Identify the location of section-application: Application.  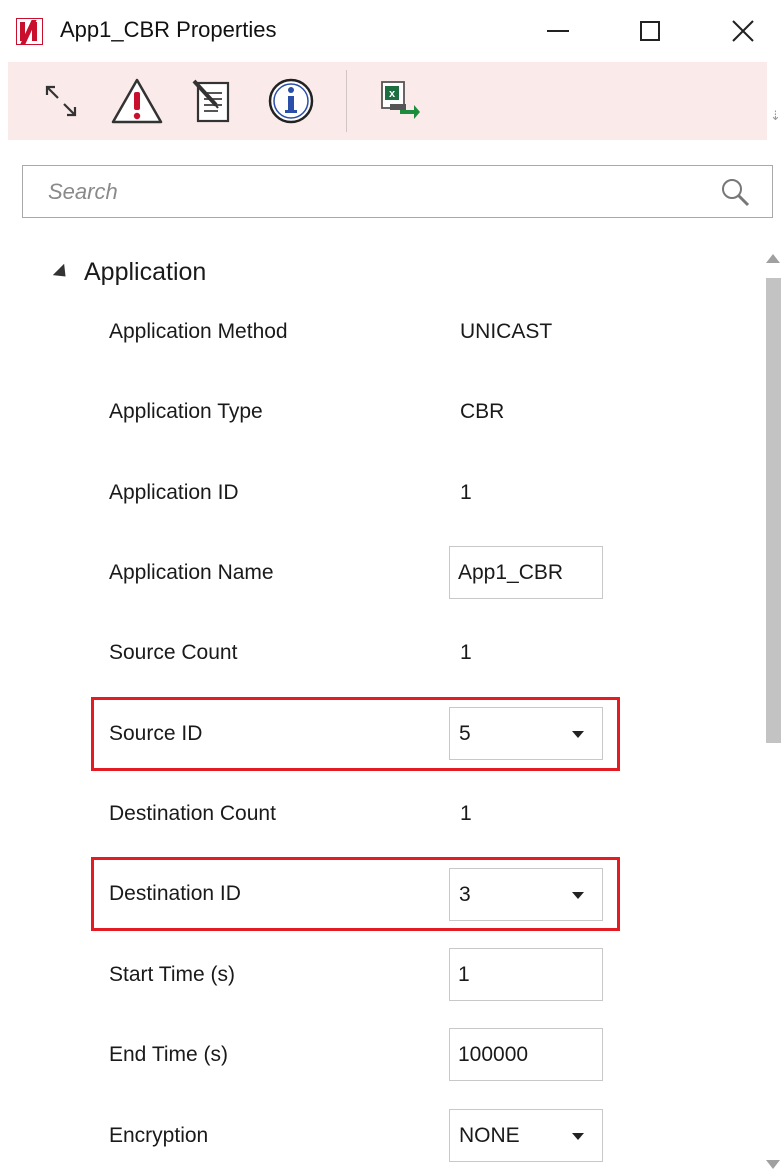
(129, 272).